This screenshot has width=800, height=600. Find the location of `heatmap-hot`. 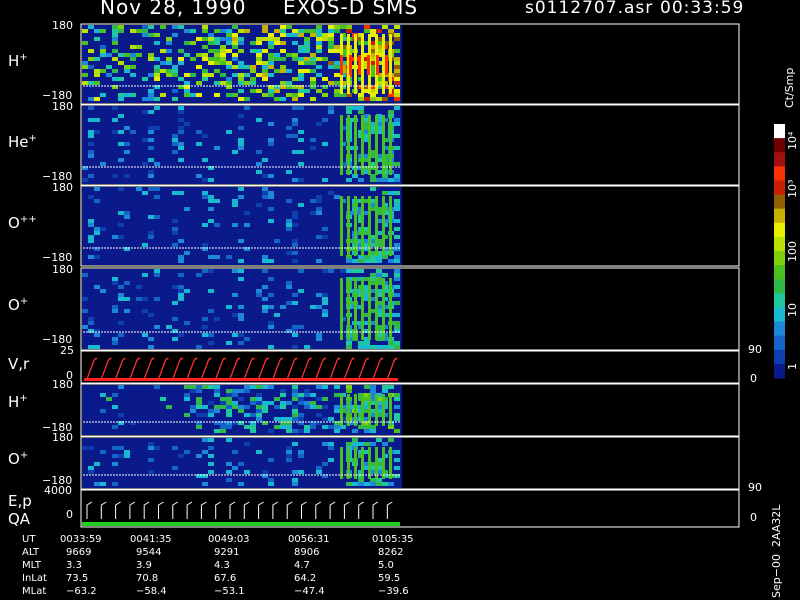

heatmap-hot is located at coordinates (341, 65).